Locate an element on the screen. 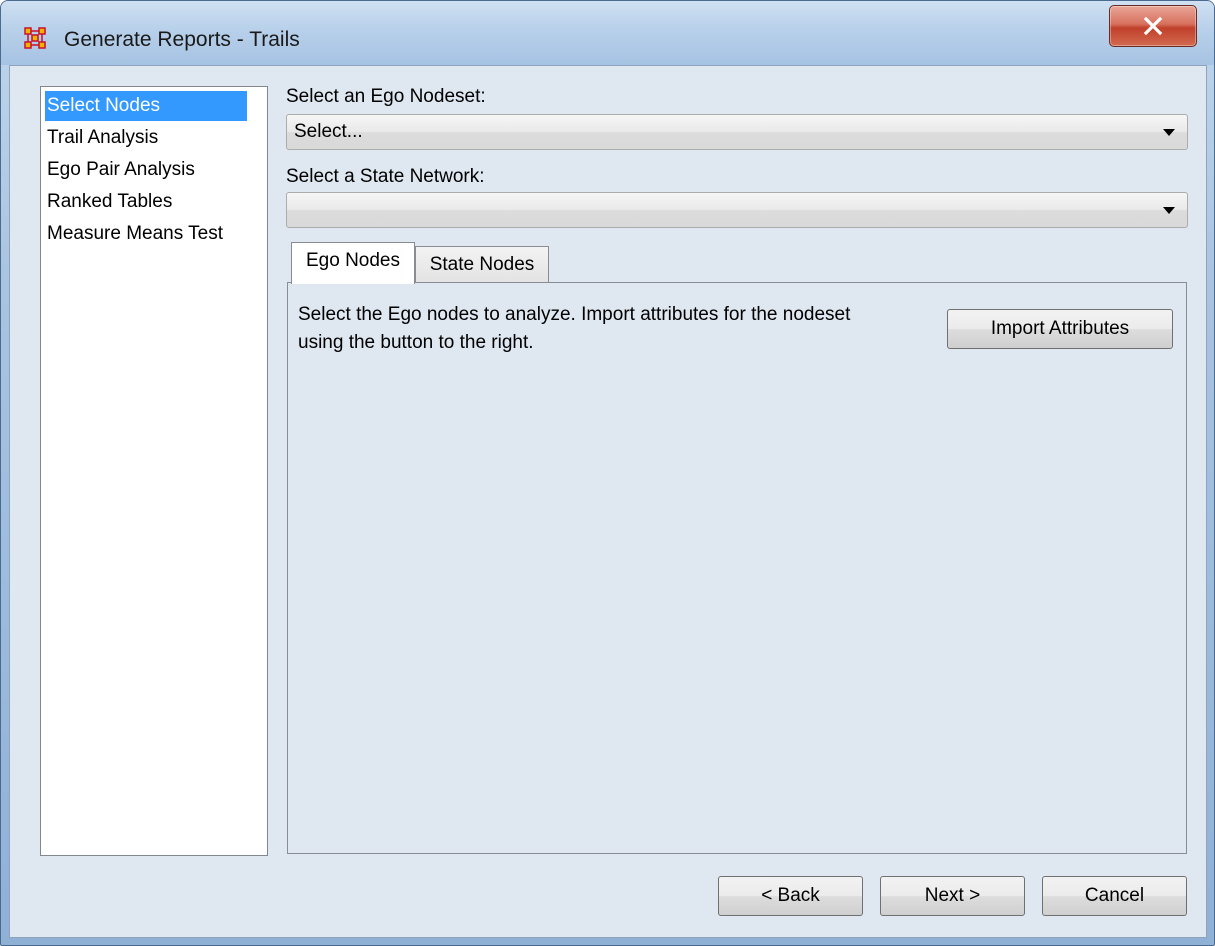 The width and height of the screenshot is (1215, 946). nav-item-trail-analysis: Trail Analysis is located at coordinates (102, 138).